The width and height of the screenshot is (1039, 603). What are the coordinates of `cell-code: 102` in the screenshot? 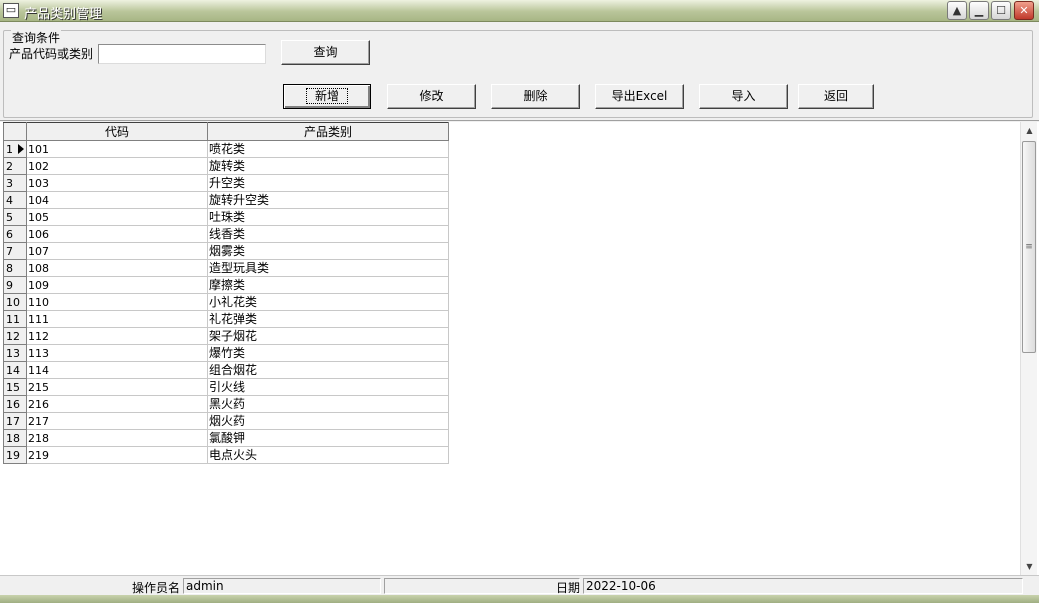 It's located at (117, 166).